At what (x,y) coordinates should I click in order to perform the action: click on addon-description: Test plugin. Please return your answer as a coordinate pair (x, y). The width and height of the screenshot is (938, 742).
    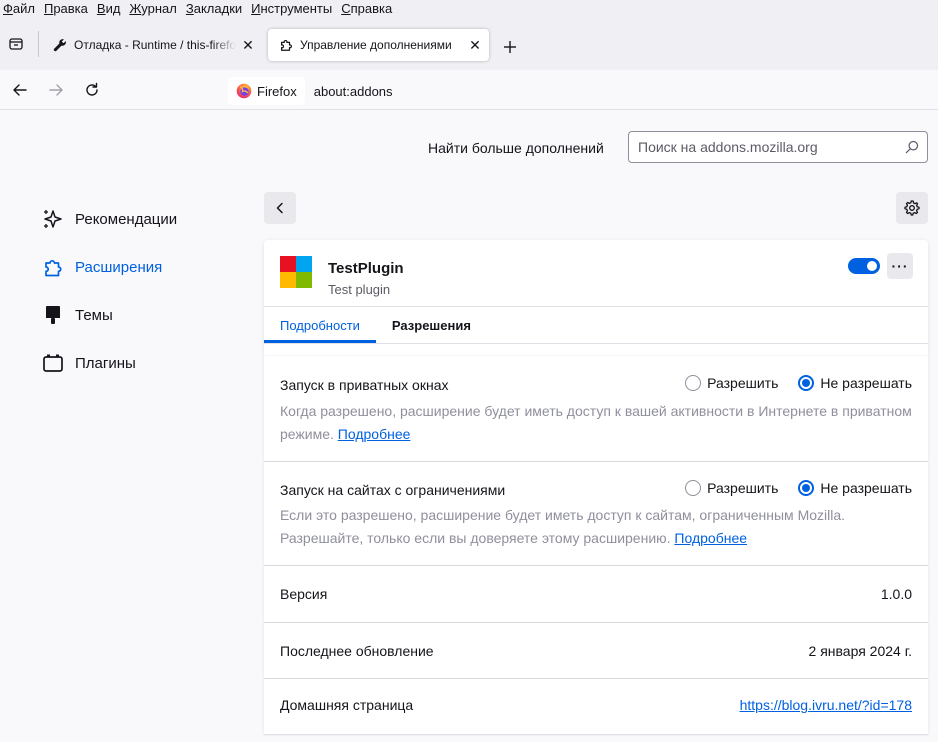
    Looking at the image, I should click on (359, 289).